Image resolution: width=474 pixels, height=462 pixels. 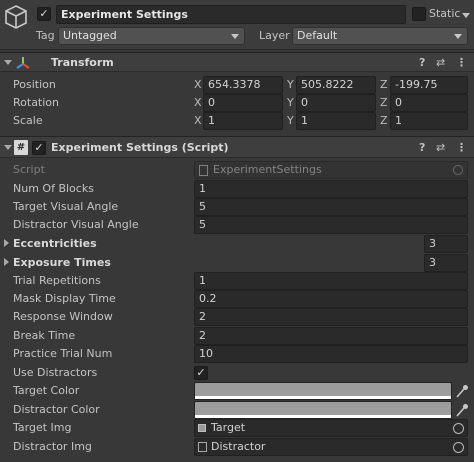 What do you see at coordinates (331, 281) in the screenshot?
I see `trial-repetitions-field: 1` at bounding box center [331, 281].